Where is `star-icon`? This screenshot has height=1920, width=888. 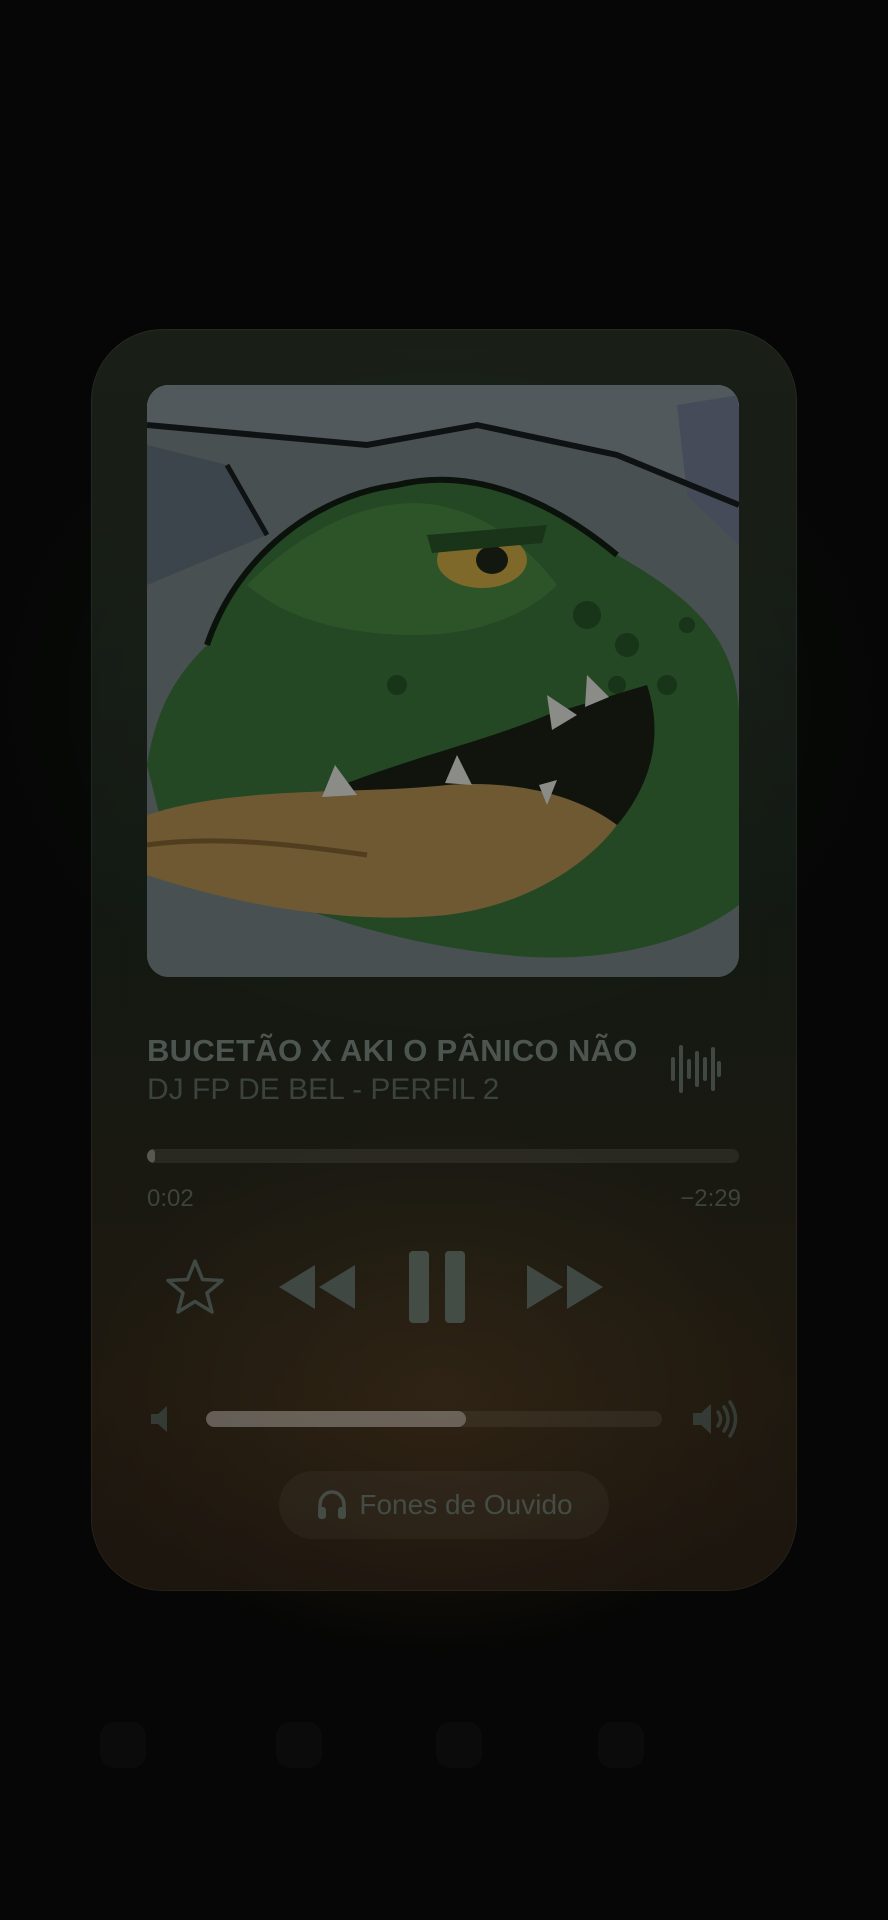 star-icon is located at coordinates (195, 1287).